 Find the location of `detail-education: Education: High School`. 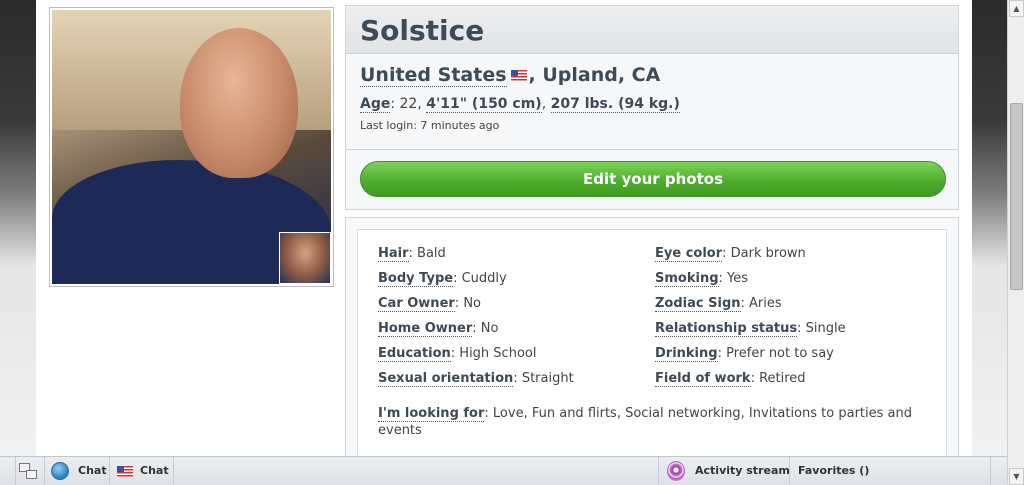

detail-education: Education: High School is located at coordinates (457, 354).